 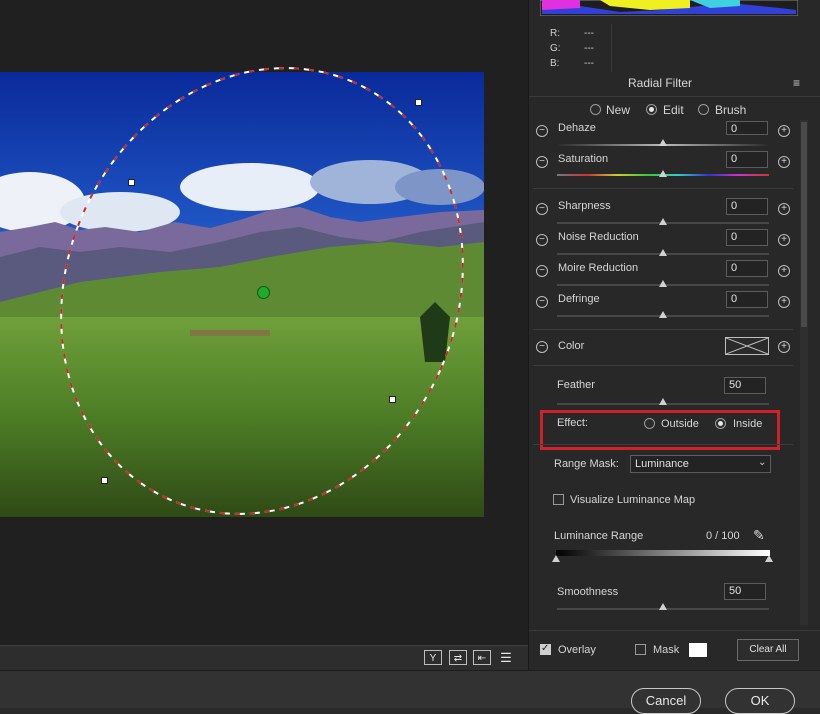 What do you see at coordinates (542, 209) in the screenshot?
I see `sharpness-minus-button: −` at bounding box center [542, 209].